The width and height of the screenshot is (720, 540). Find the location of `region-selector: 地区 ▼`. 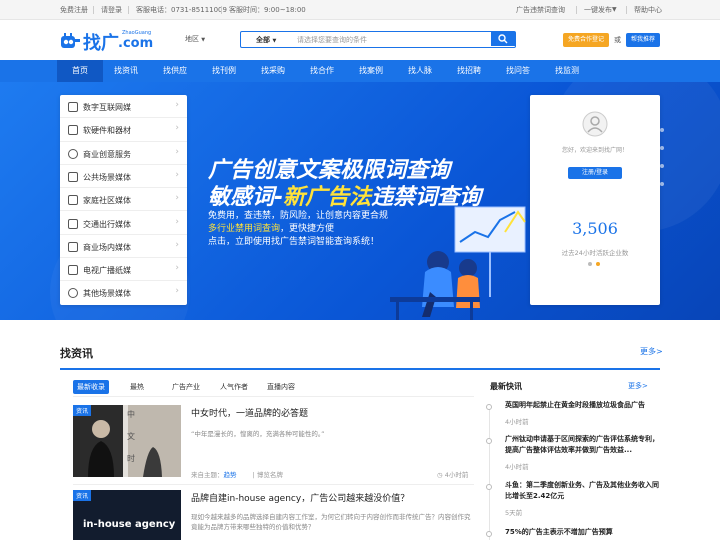

region-selector: 地区 ▼ is located at coordinates (195, 39).